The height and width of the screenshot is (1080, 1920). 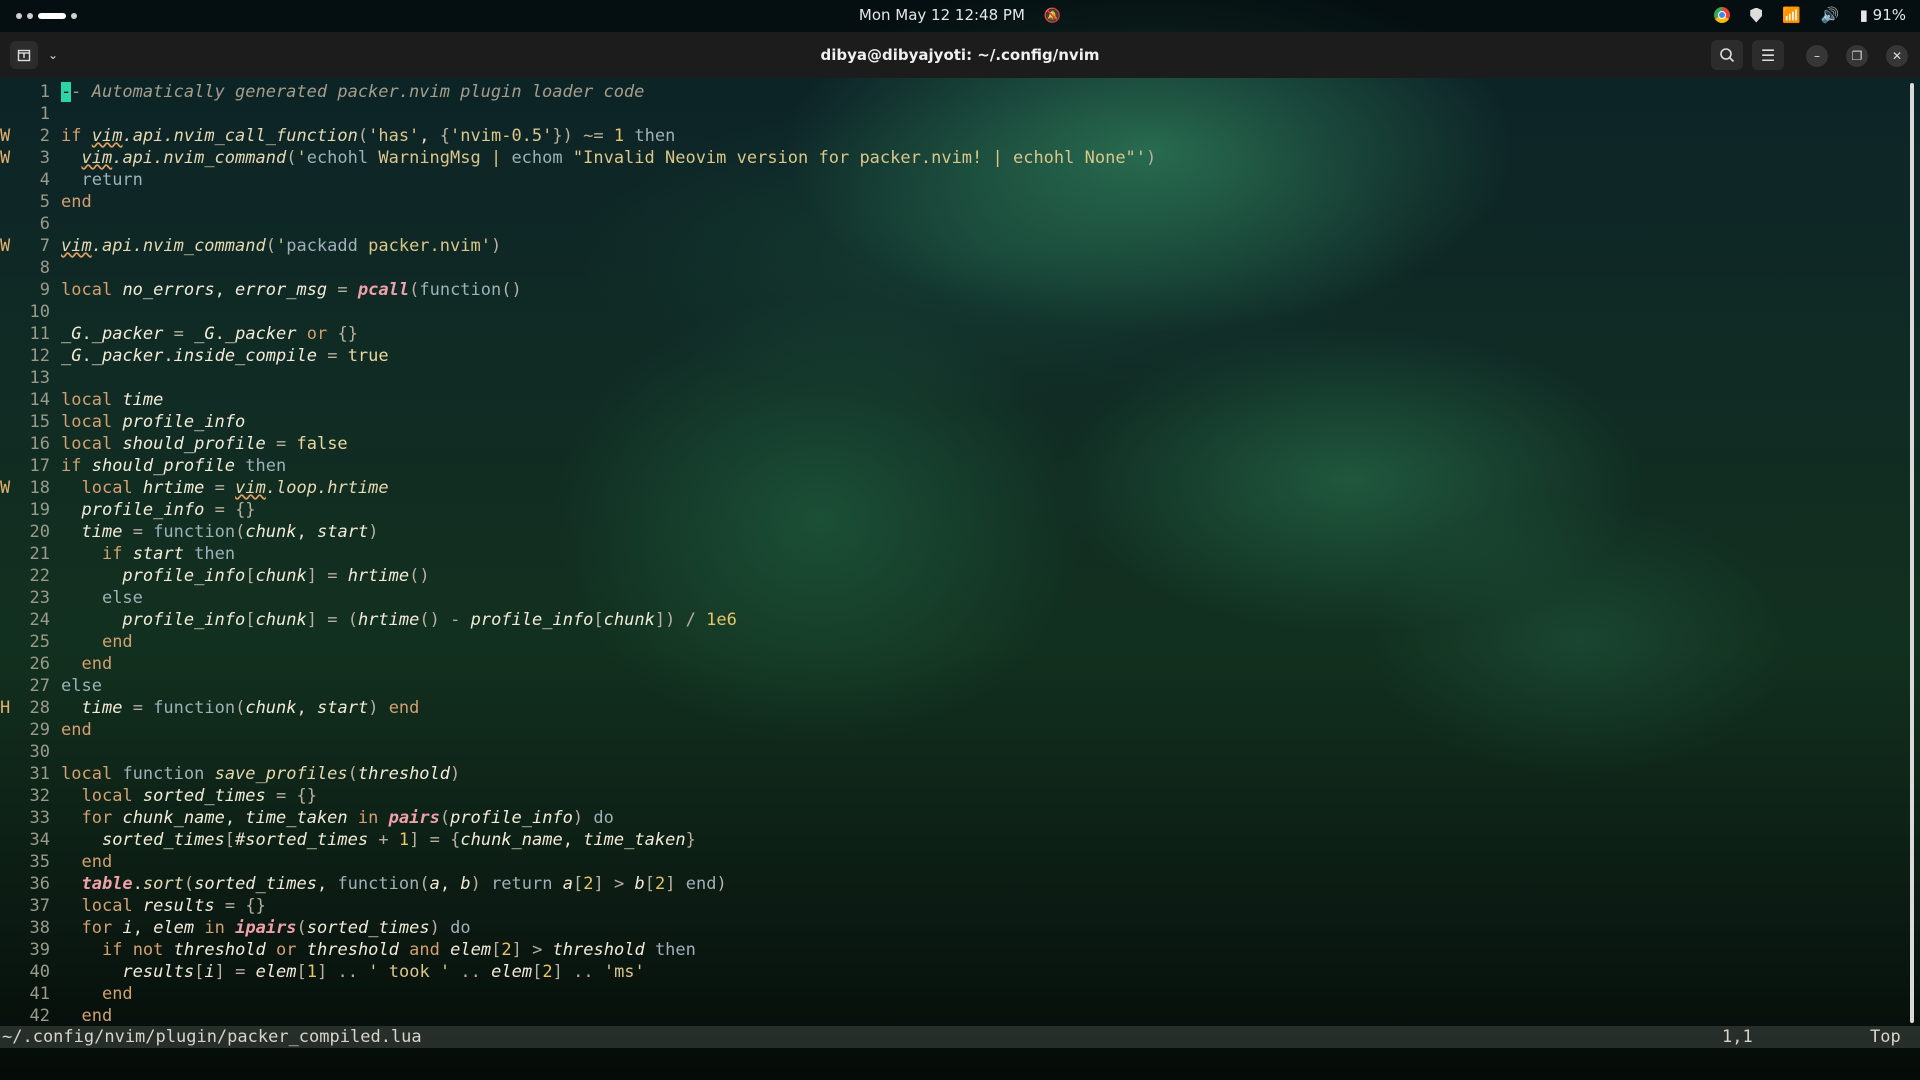 I want to click on code-line: 27 else, so click(x=950, y=686).